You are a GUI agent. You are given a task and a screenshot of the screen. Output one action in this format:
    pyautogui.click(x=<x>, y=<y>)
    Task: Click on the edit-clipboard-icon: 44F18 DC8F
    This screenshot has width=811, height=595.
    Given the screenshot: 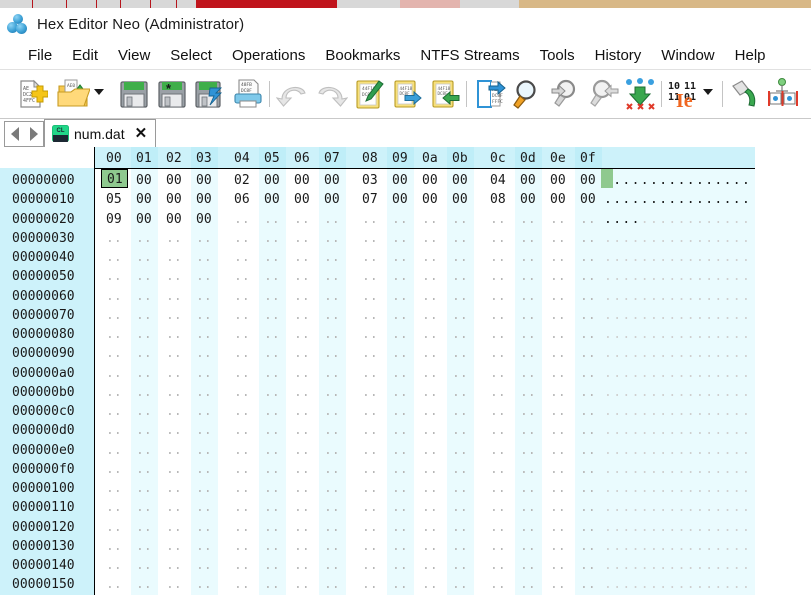 What is the action you would take?
    pyautogui.click(x=369, y=94)
    